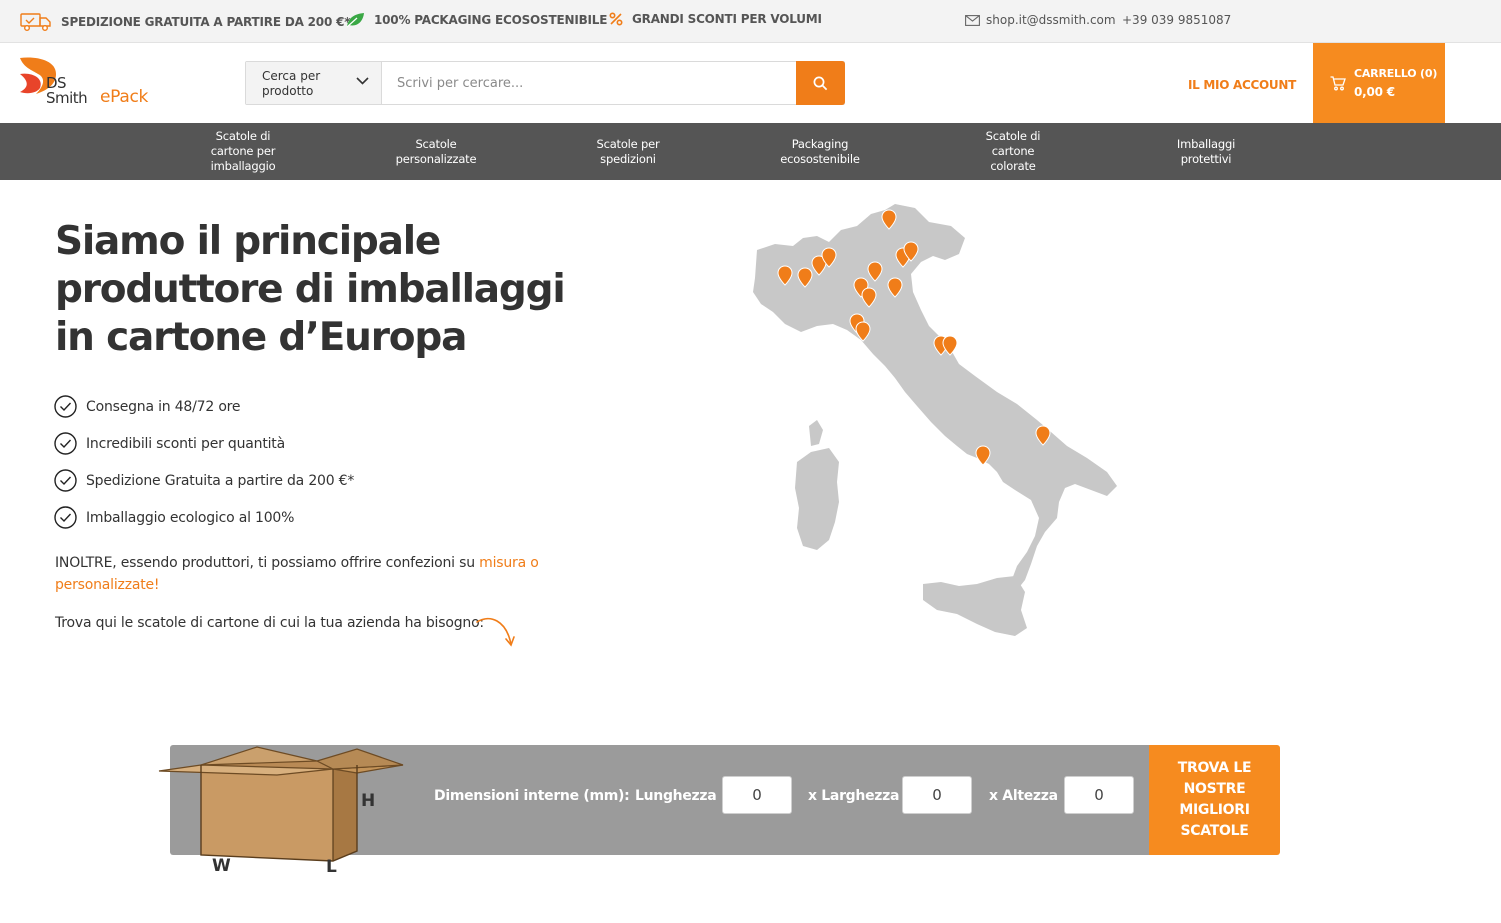 This screenshot has height=923, width=1501. Describe the element at coordinates (288, 91) in the screenshot. I see `search-category-line2: prodotto` at that location.